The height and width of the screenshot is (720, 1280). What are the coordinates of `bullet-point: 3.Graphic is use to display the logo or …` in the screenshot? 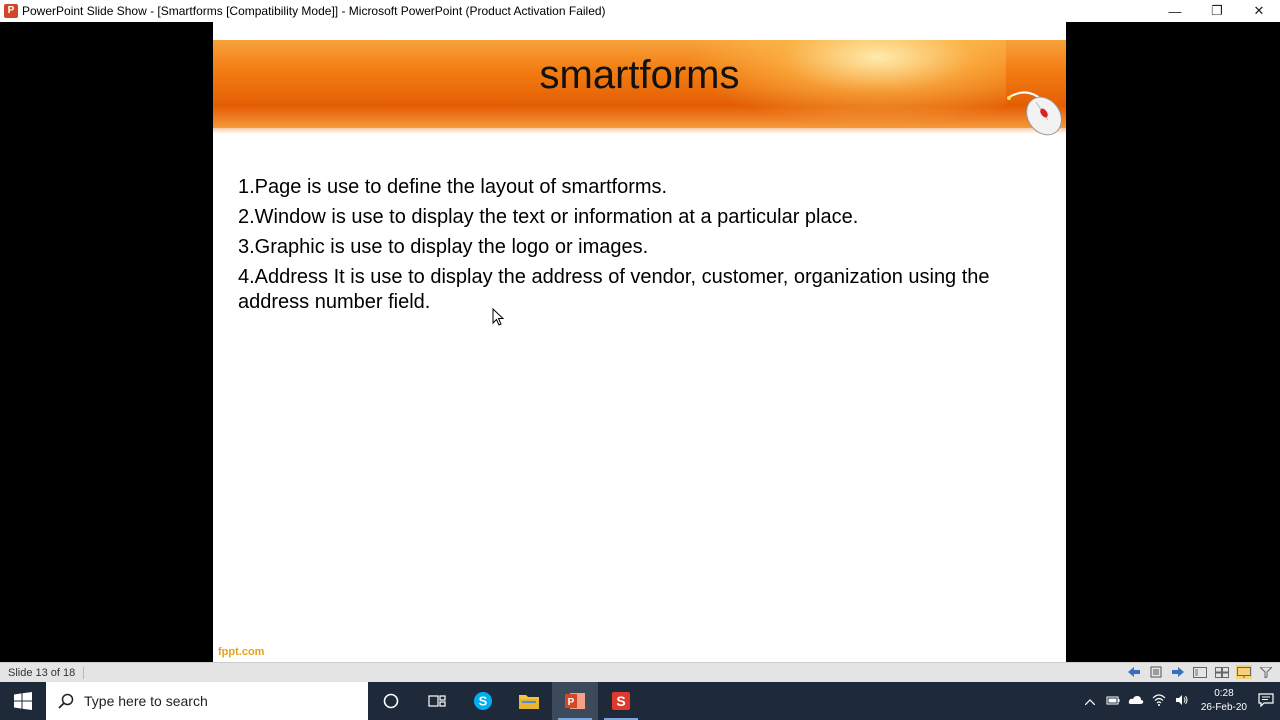 It's located at (443, 247).